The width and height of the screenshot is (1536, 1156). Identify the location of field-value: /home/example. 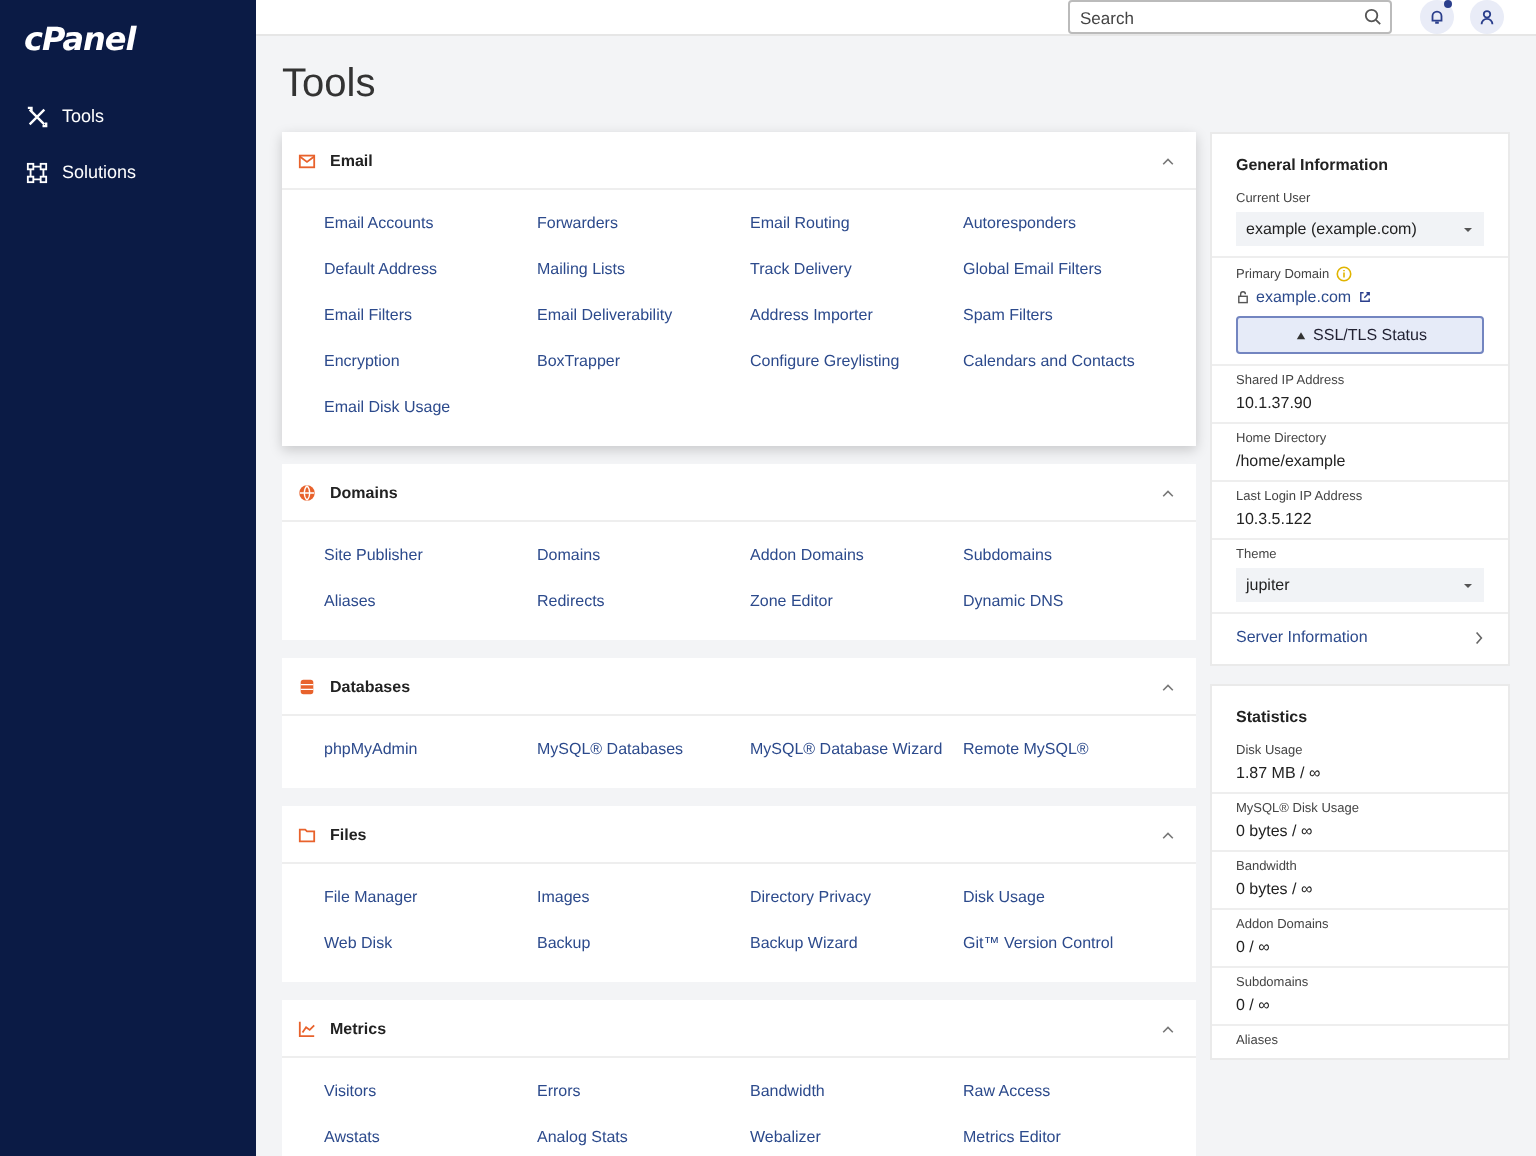
(1292, 461).